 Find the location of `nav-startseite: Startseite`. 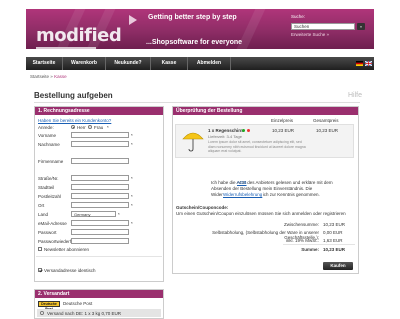

nav-startseite: Startseite is located at coordinates (44, 63).